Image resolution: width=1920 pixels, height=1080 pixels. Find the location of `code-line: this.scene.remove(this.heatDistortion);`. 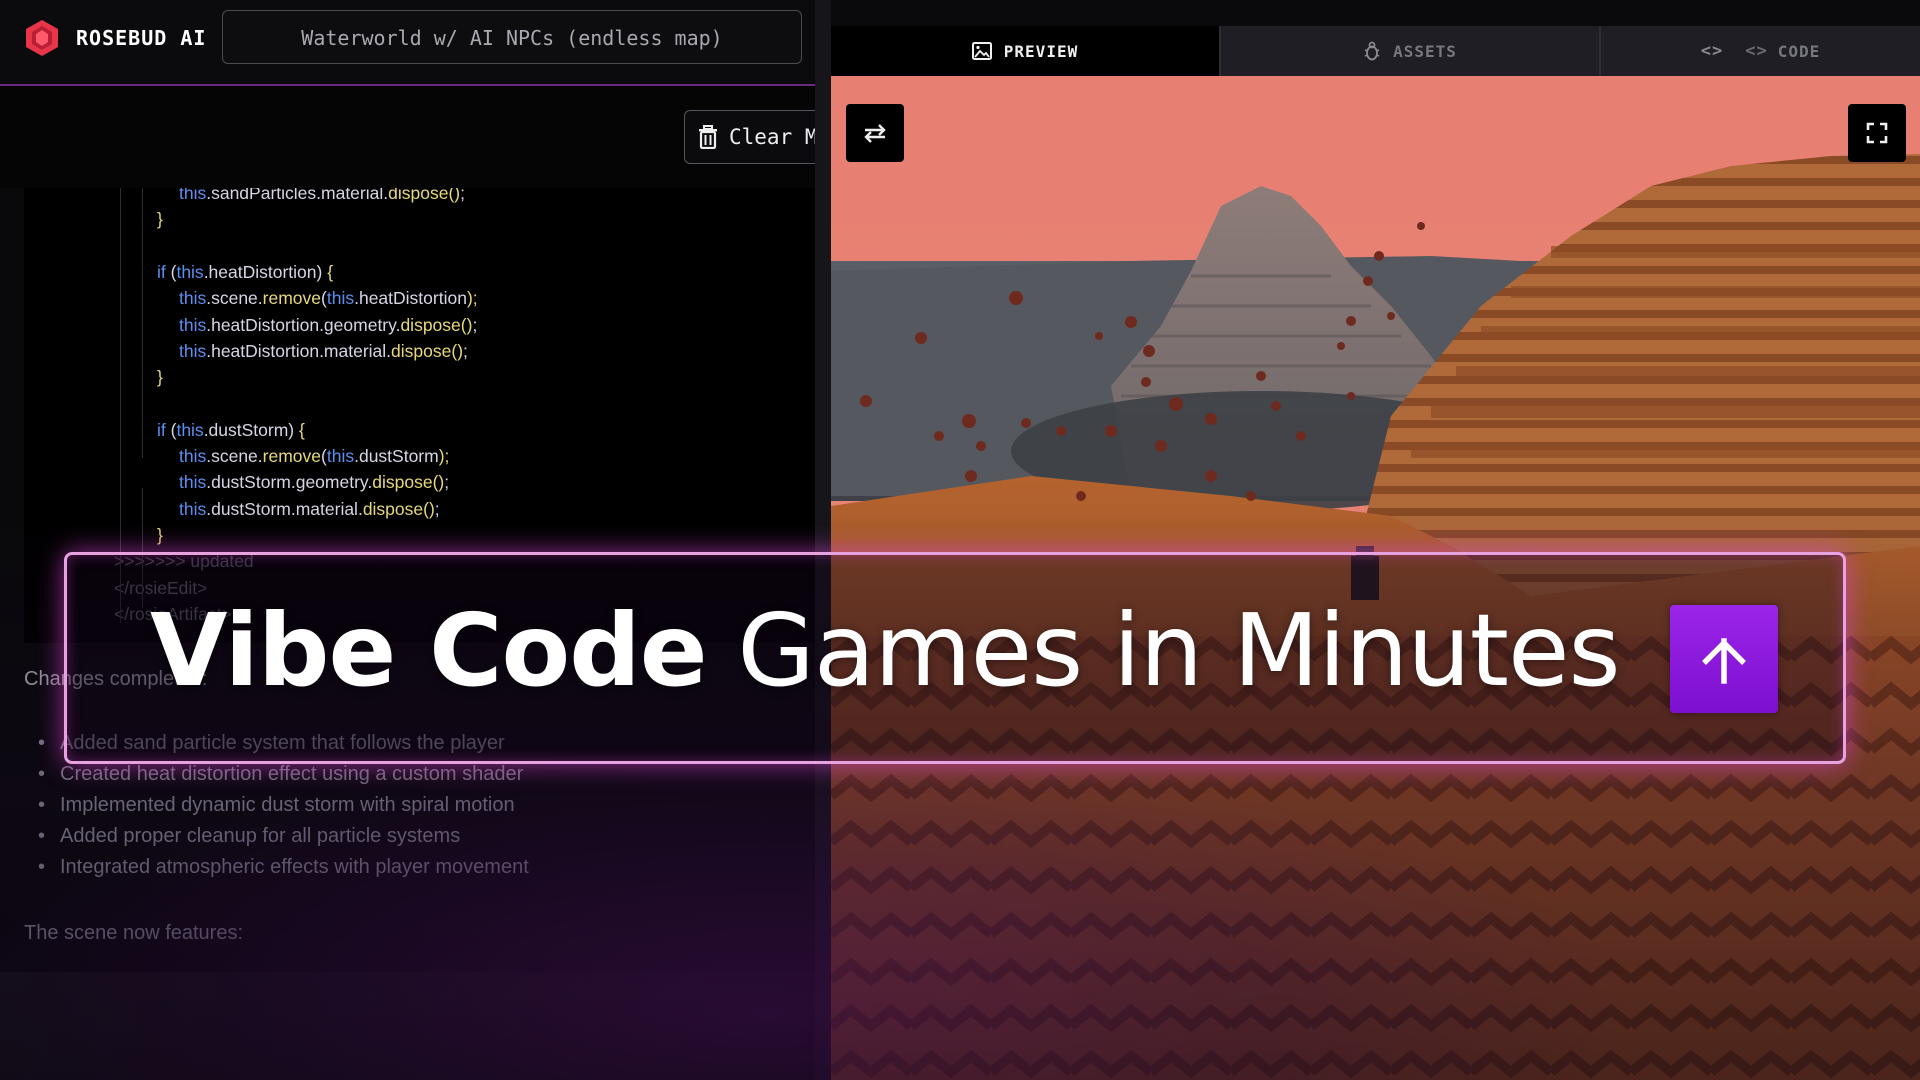

code-line: this.scene.remove(this.heatDistortion); is located at coordinates (328, 298).